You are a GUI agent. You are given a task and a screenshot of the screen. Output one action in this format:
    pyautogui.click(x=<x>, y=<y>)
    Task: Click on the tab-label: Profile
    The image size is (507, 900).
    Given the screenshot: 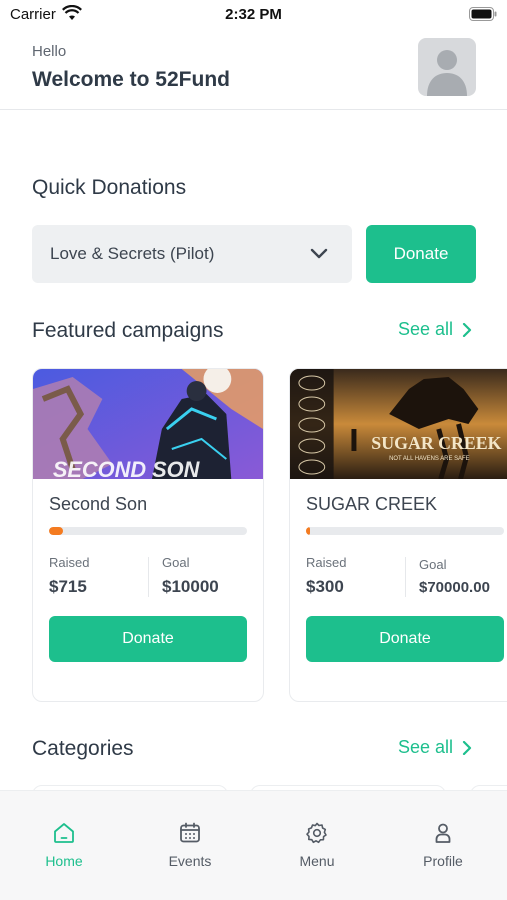 What is the action you would take?
    pyautogui.click(x=443, y=861)
    